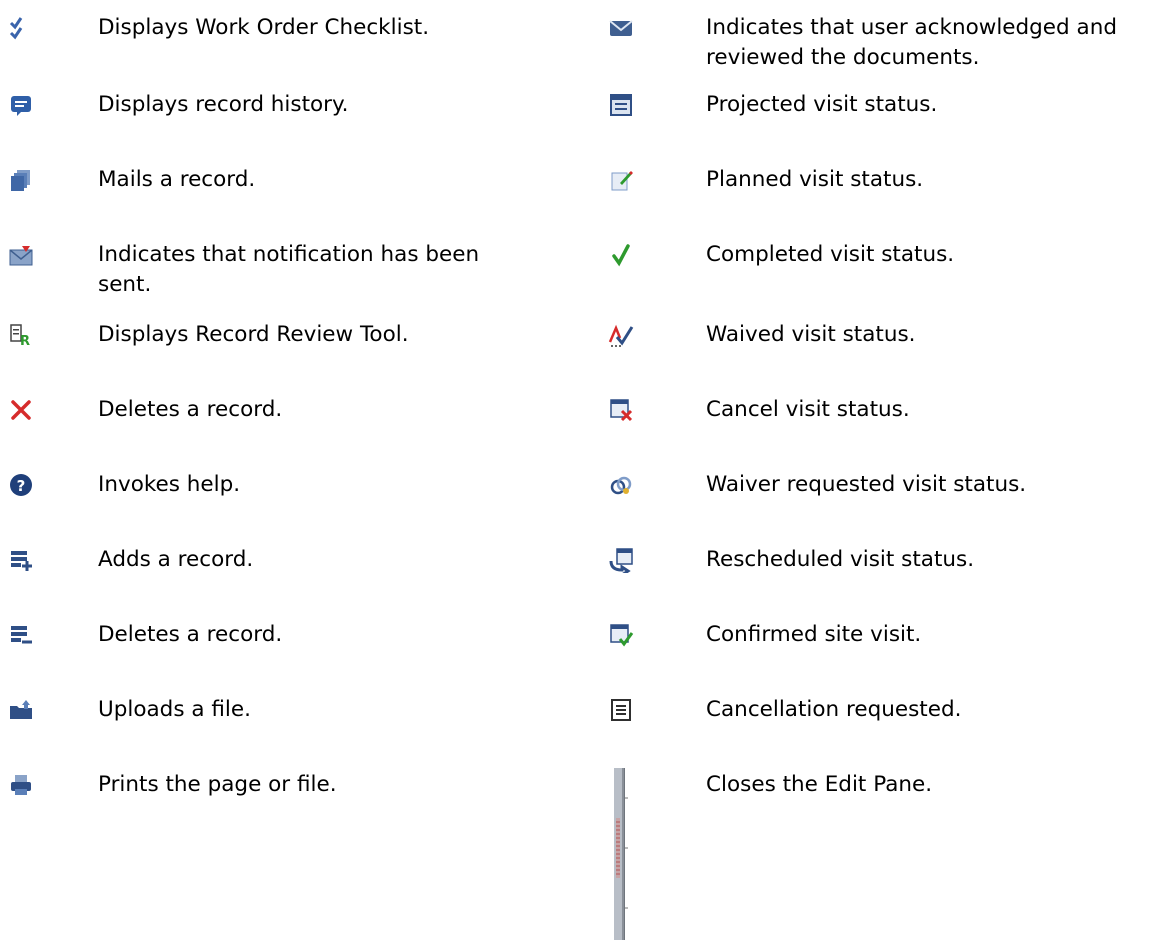 The height and width of the screenshot is (940, 1165). Describe the element at coordinates (834, 709) in the screenshot. I see `legend-description: Cancellation requested.` at that location.